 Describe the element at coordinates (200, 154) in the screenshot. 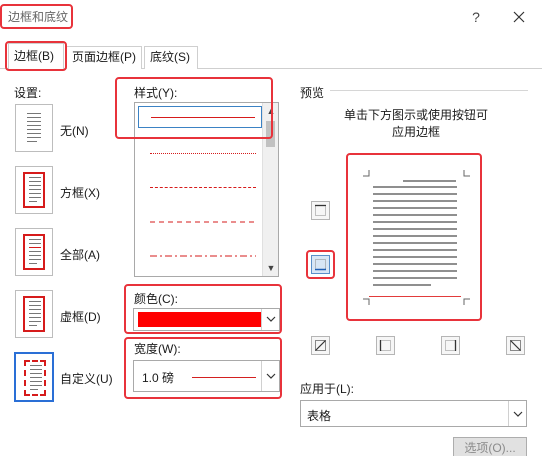

I see `style-option-dotted` at that location.